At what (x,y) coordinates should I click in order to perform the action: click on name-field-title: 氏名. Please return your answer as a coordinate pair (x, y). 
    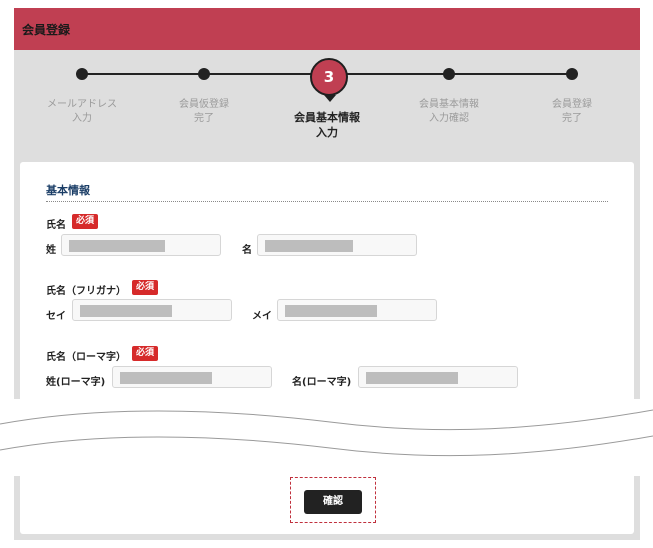
    Looking at the image, I should click on (56, 225).